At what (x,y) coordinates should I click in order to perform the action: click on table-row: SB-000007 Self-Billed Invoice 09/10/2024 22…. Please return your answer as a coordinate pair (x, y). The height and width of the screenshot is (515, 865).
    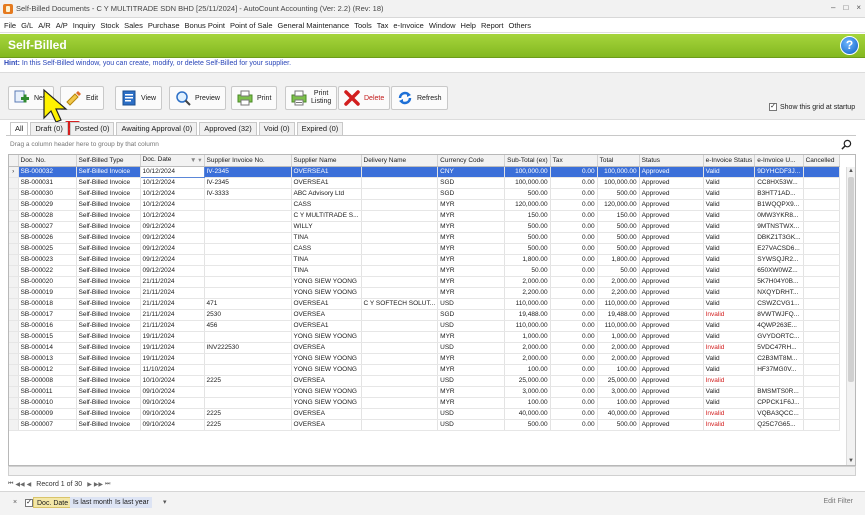
    Looking at the image, I should click on (424, 425).